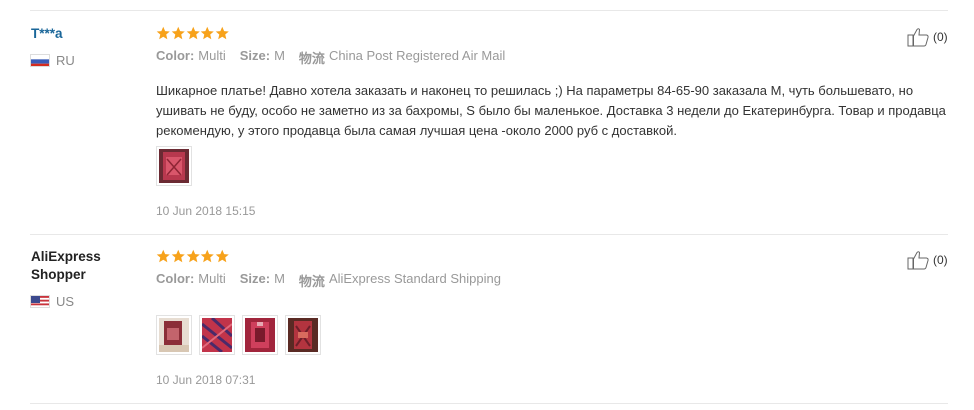 The width and height of the screenshot is (974, 410). I want to click on country-code: US, so click(65, 301).